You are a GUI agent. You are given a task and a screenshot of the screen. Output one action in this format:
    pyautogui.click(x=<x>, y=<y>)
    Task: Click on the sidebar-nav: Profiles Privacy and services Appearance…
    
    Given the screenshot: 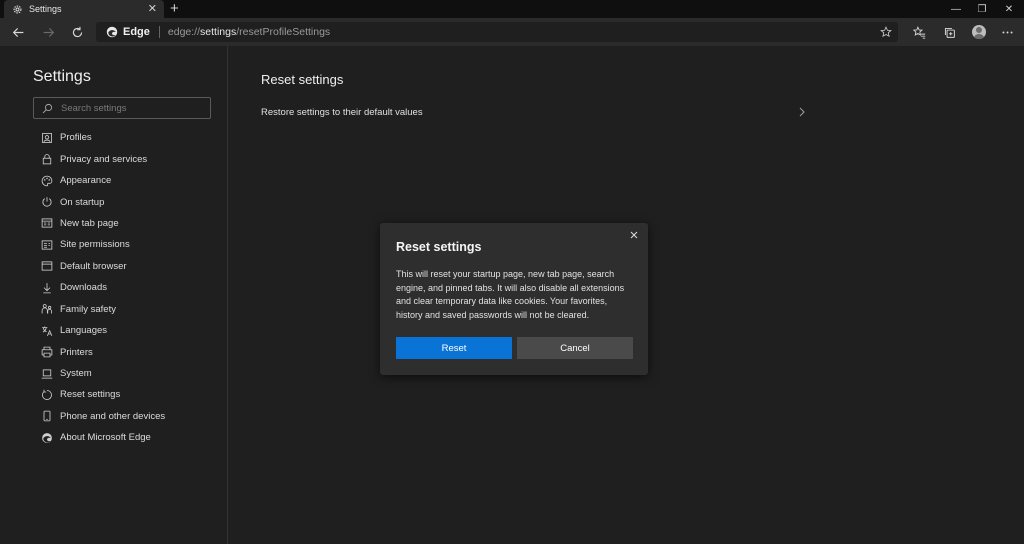 What is the action you would take?
    pyautogui.click(x=102, y=288)
    